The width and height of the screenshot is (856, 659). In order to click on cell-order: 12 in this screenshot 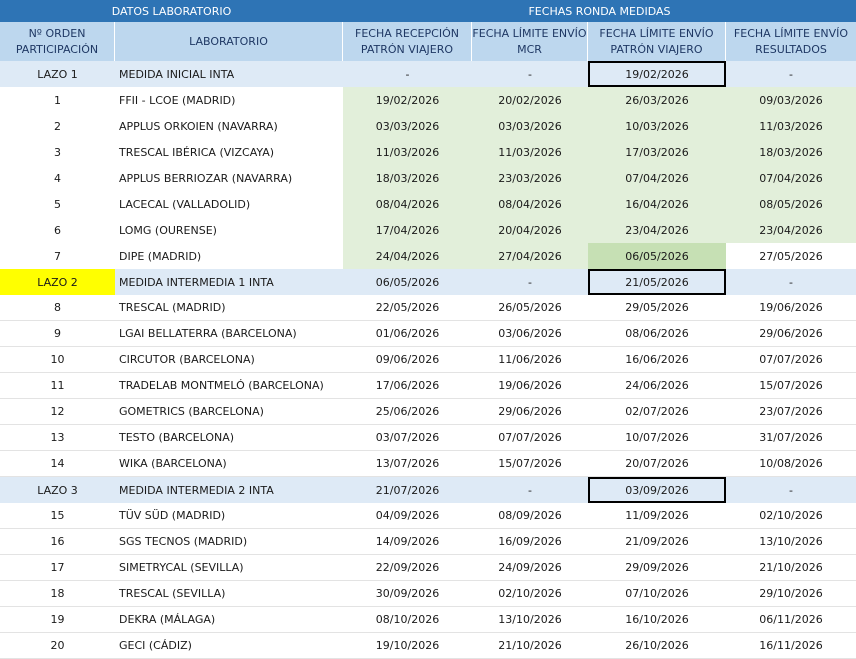, I will do `click(57, 412)`.